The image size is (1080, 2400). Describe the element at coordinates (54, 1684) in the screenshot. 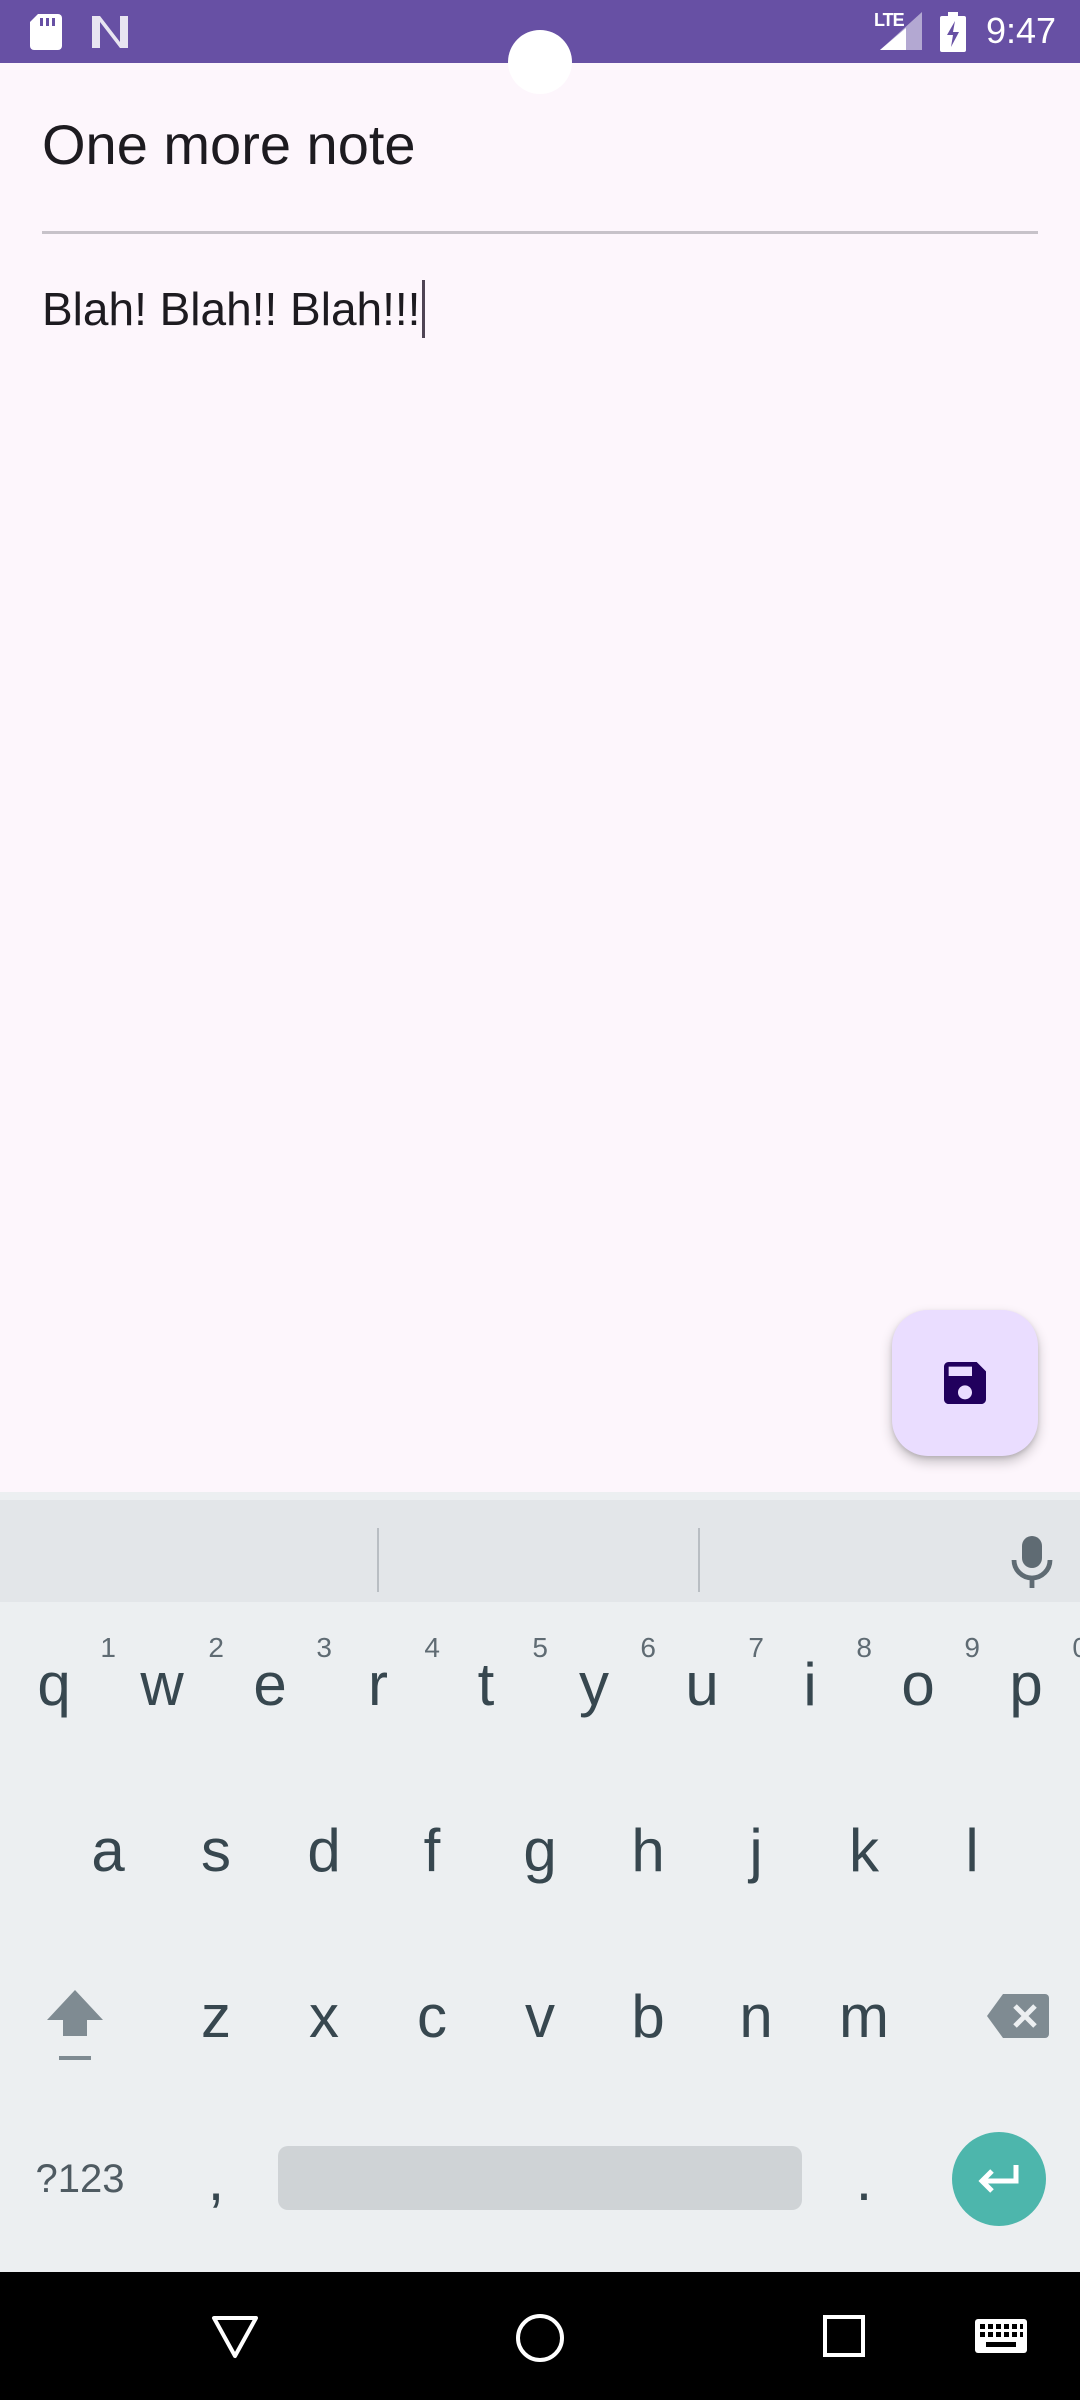

I see `key-letter: q` at that location.